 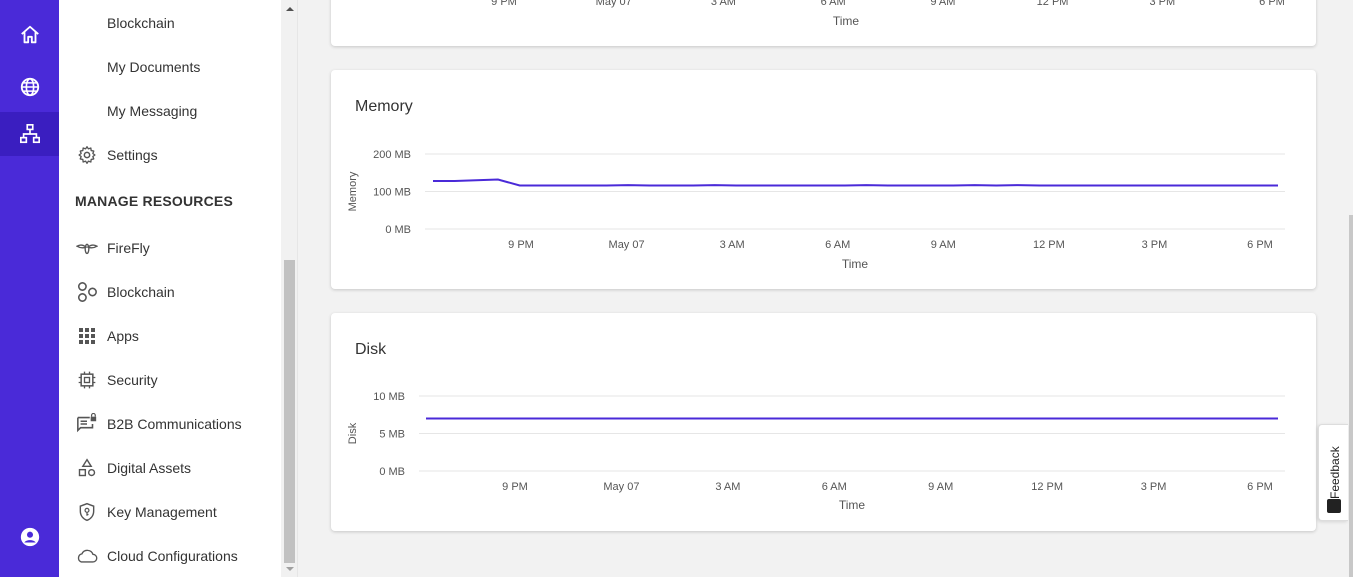 I want to click on sidebar-item-b2b-communications: B2B Communications, so click(x=170, y=424).